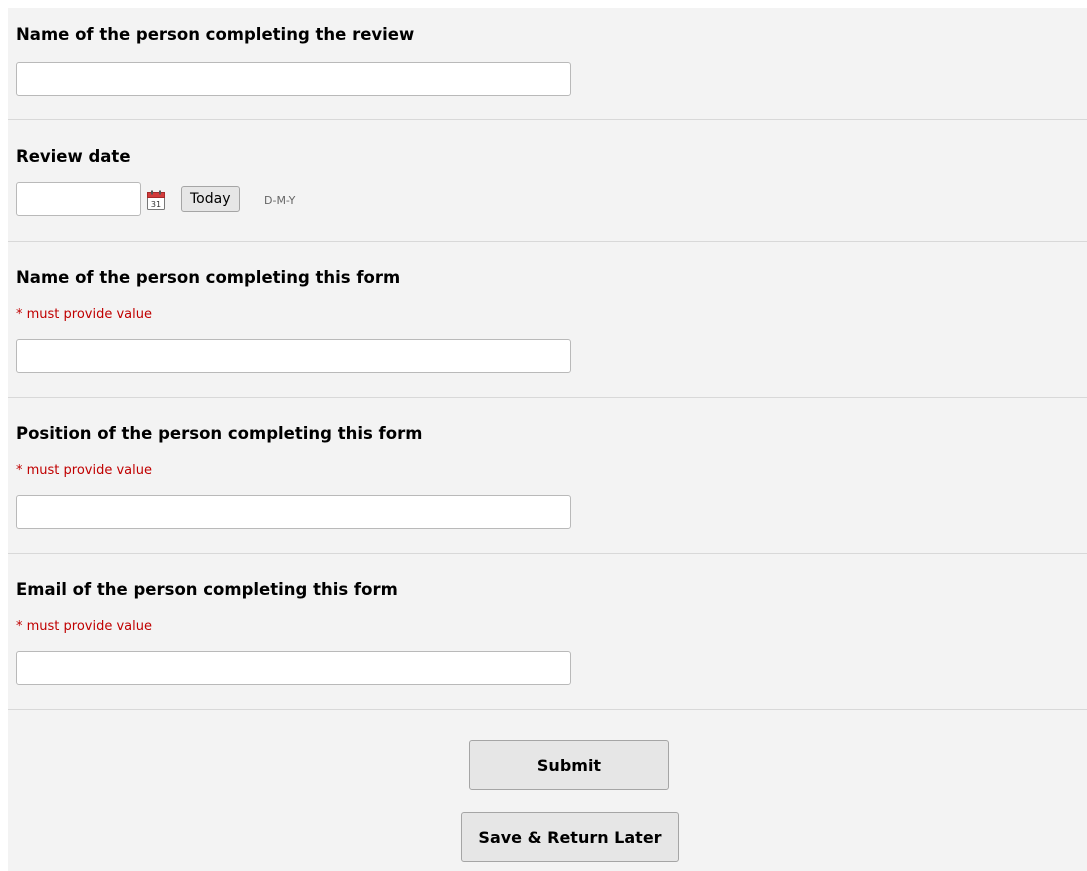  What do you see at coordinates (78, 199) in the screenshot?
I see `review-date-input` at bounding box center [78, 199].